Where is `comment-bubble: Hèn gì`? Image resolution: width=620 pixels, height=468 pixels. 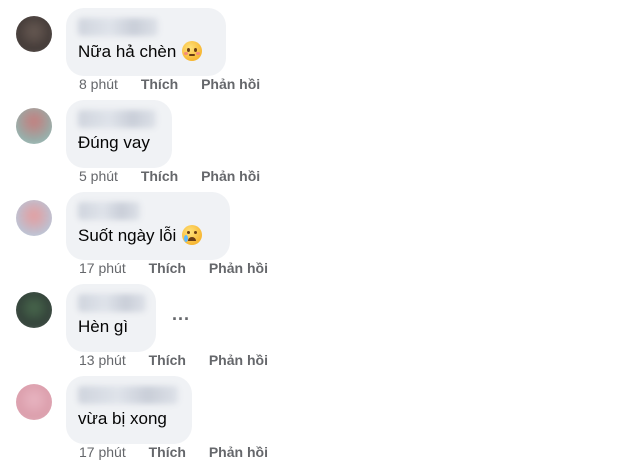 comment-bubble: Hèn gì is located at coordinates (111, 318).